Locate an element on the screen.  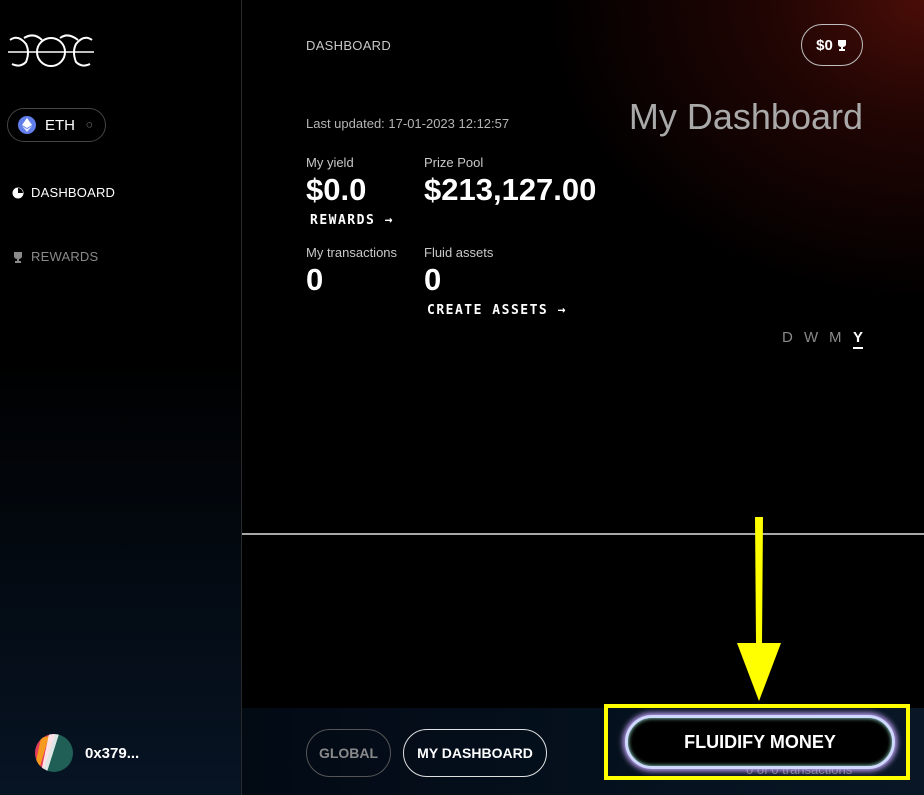
create-assets-link: CREATE ASSETS → is located at coordinates (497, 310).